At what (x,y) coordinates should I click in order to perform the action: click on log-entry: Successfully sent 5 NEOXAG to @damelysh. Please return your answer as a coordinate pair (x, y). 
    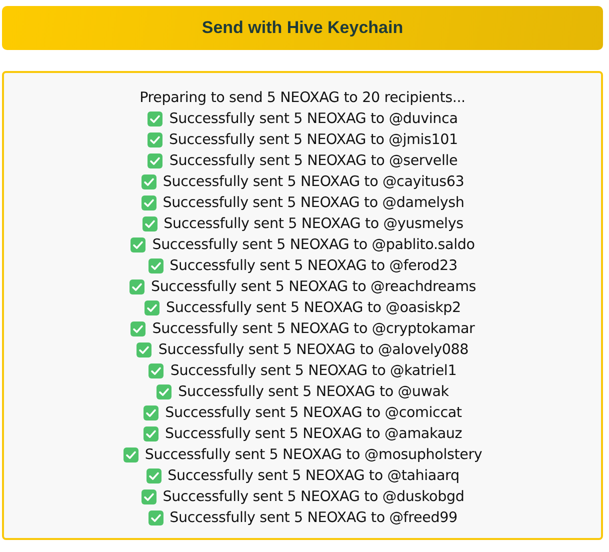
    Looking at the image, I should click on (313, 202).